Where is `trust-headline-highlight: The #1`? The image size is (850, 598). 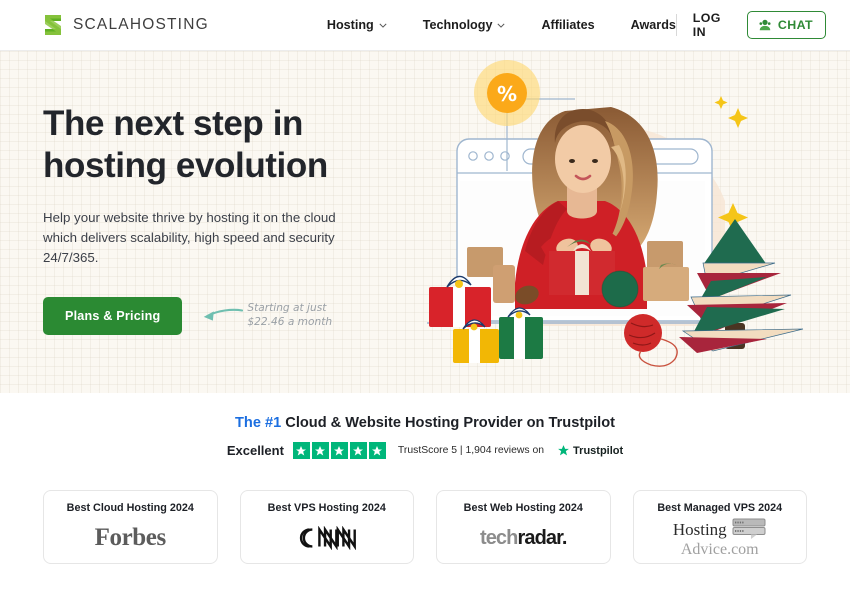 trust-headline-highlight: The #1 is located at coordinates (258, 423).